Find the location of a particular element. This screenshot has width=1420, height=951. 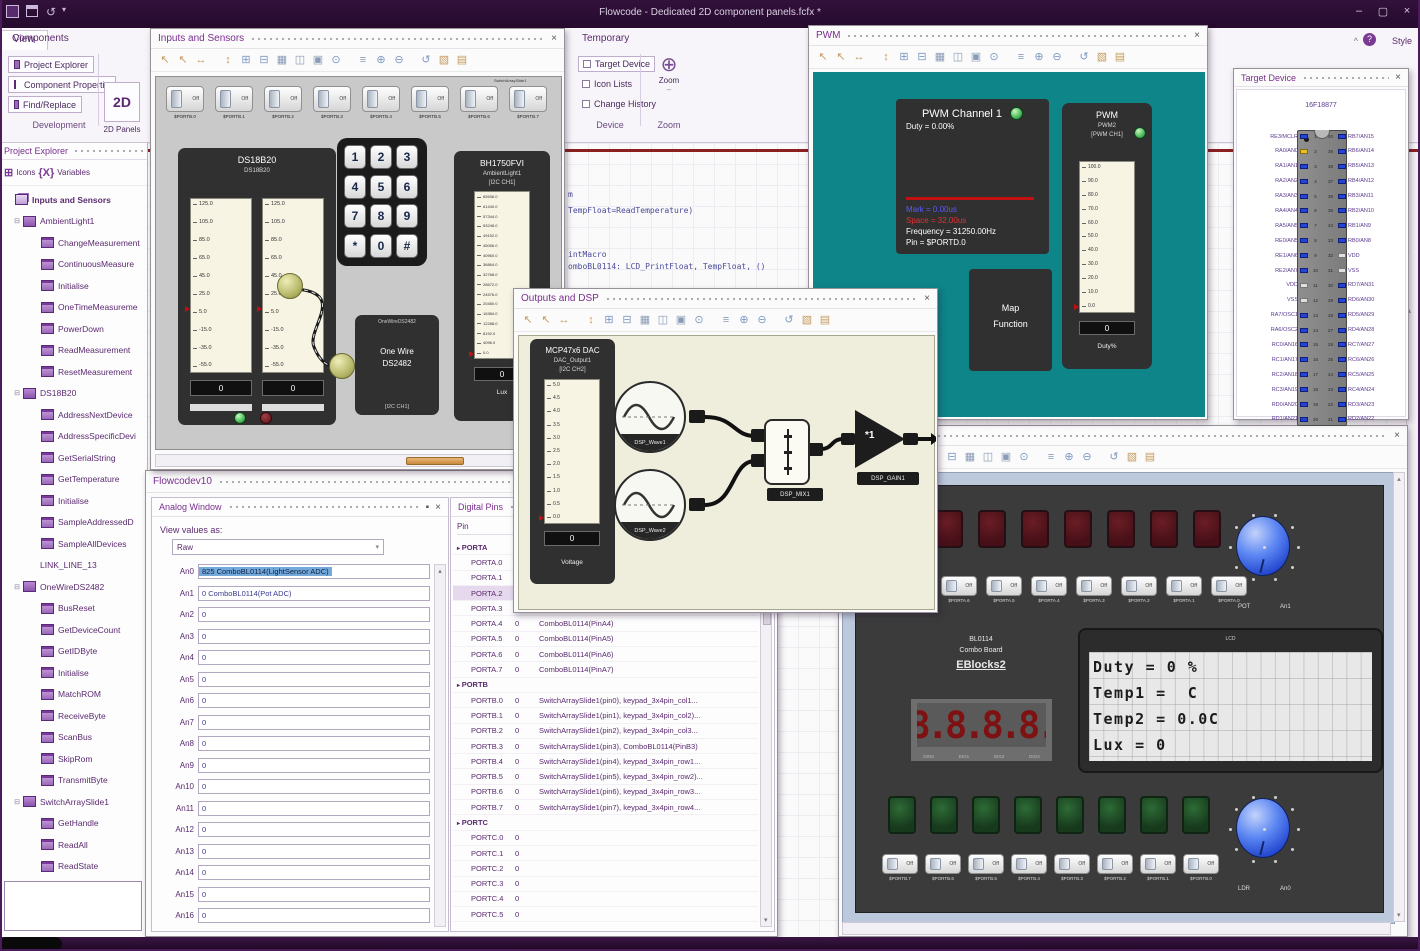

slider-marker is located at coordinates (541, 518).